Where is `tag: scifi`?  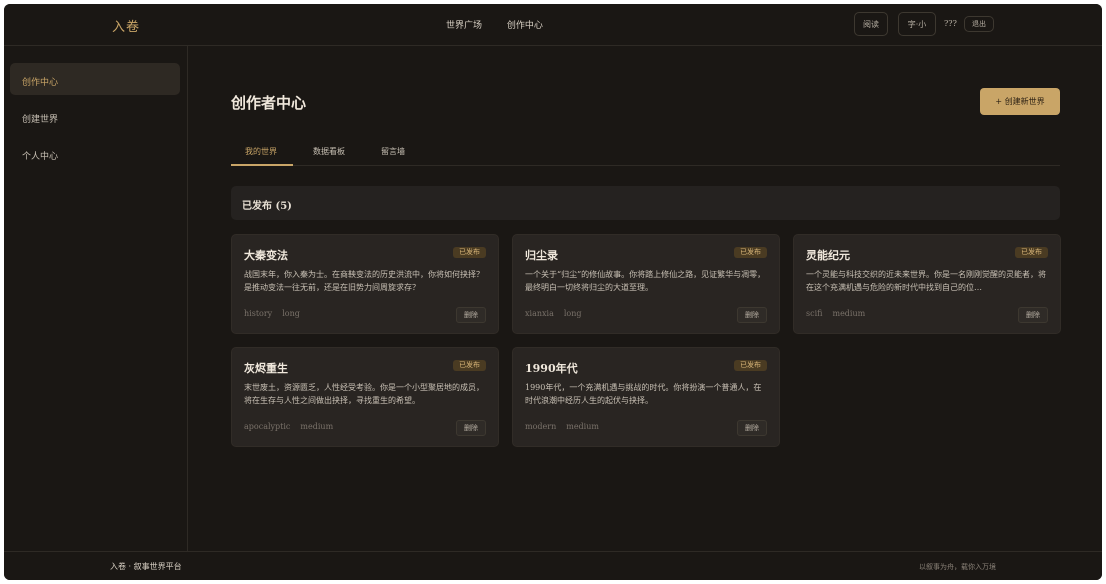 tag: scifi is located at coordinates (814, 313).